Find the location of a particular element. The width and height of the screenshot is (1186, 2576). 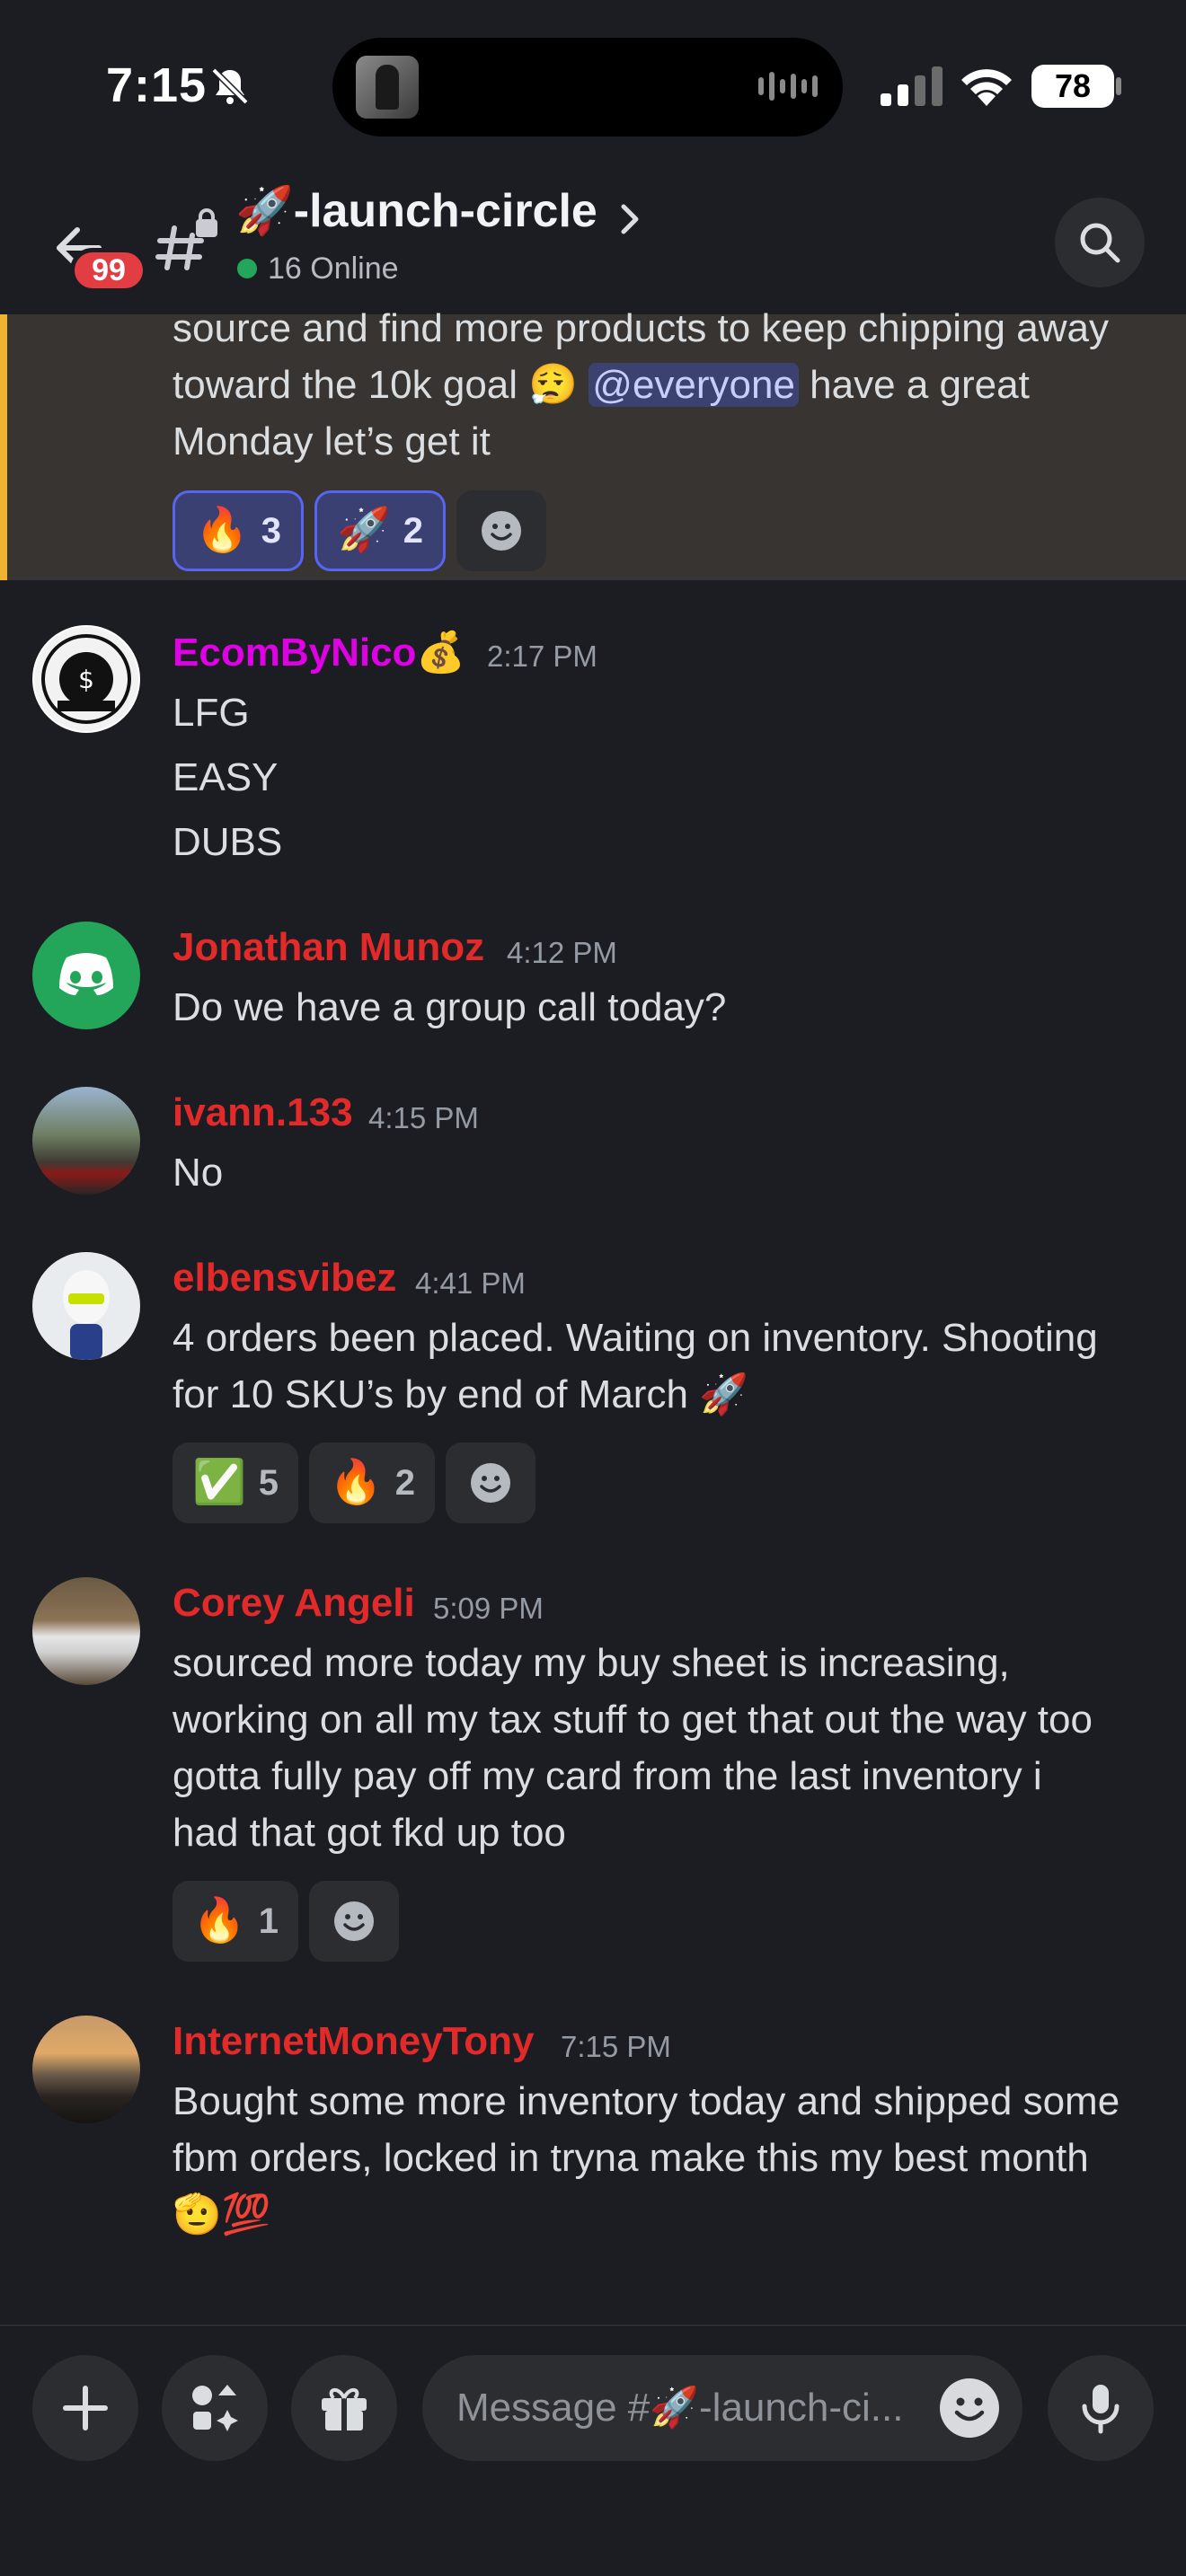

gift-button is located at coordinates (344, 2408).